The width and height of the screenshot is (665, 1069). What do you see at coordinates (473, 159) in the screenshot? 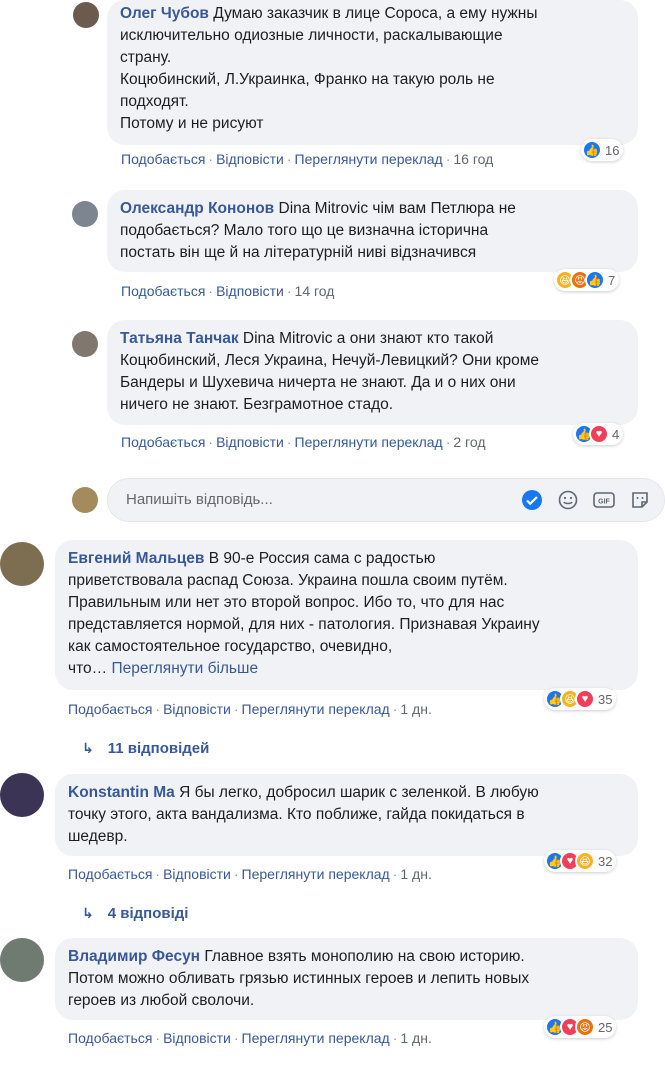
I see `comment-time: 16 год` at bounding box center [473, 159].